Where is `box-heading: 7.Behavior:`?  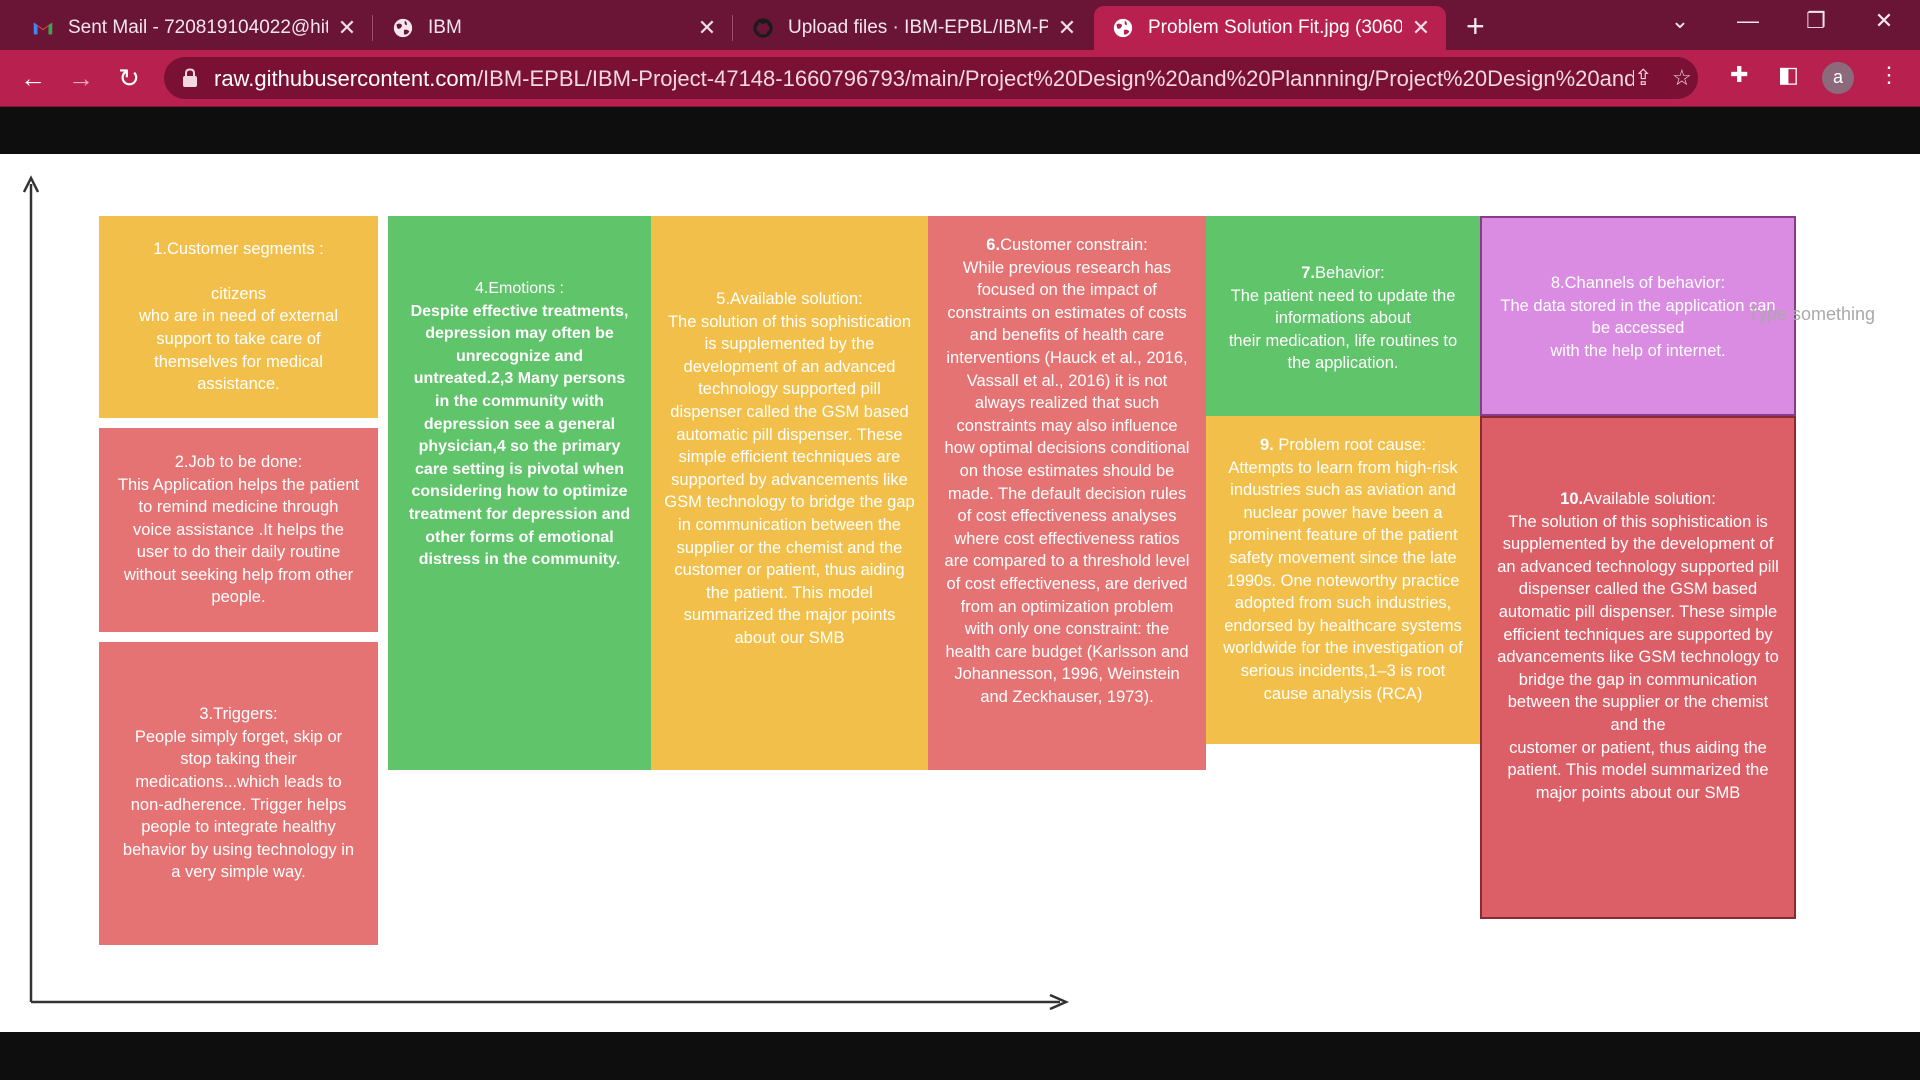 box-heading: 7.Behavior: is located at coordinates (1343, 273).